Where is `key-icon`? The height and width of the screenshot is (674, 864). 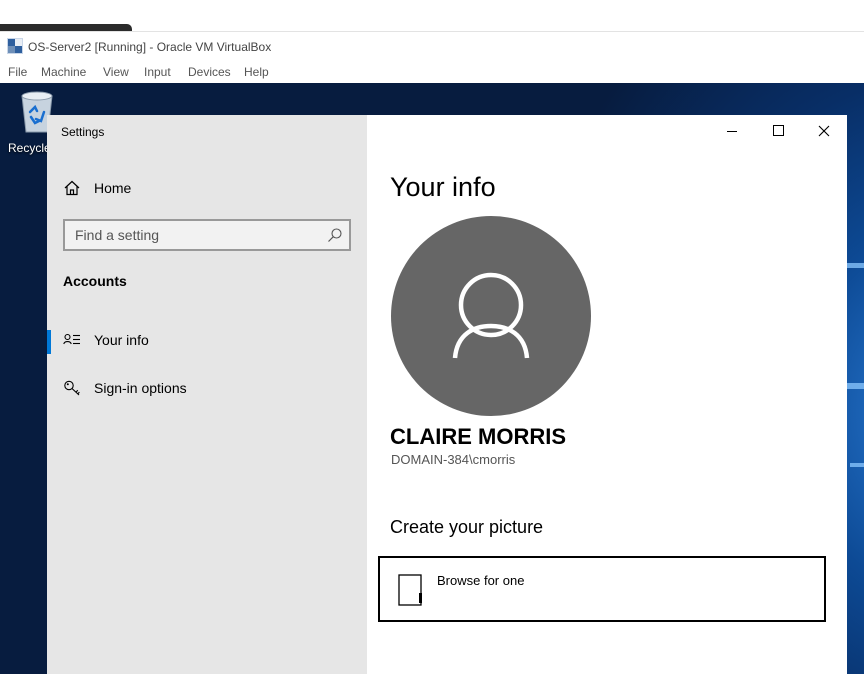
key-icon is located at coordinates (72, 388).